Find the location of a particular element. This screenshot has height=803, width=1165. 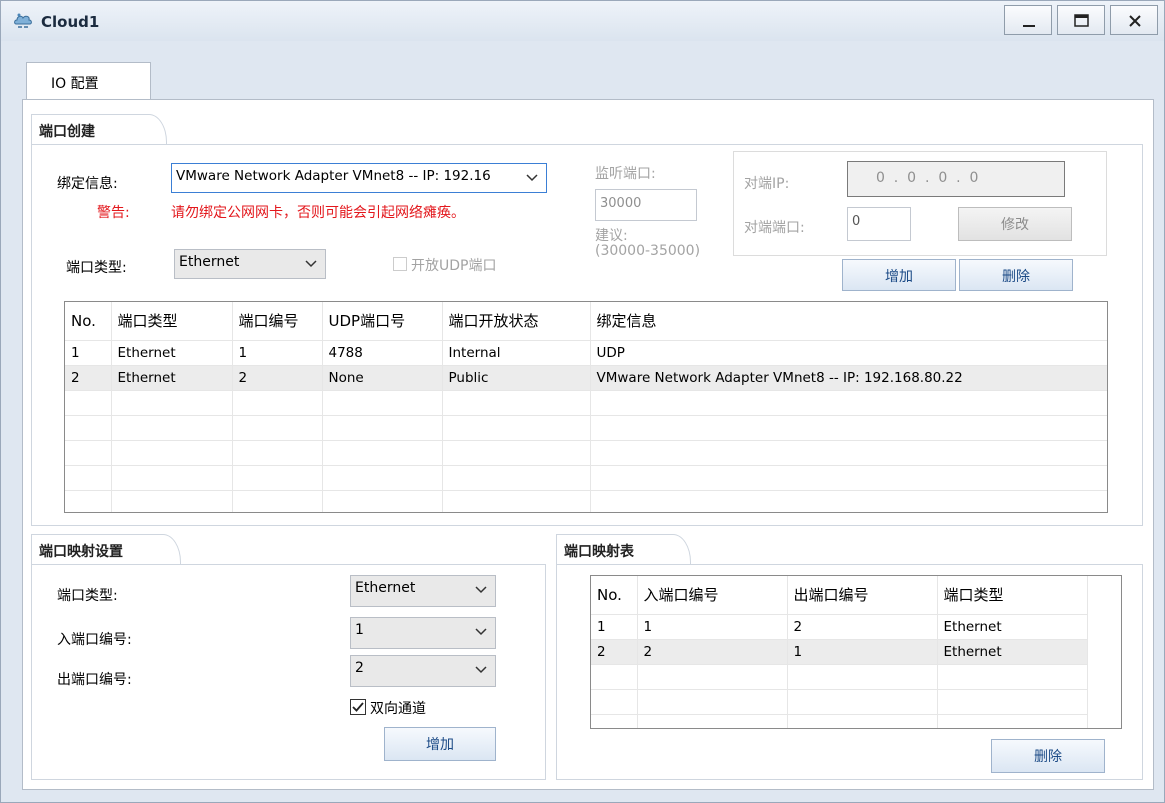

bidirectional-checkbox is located at coordinates (358, 707).